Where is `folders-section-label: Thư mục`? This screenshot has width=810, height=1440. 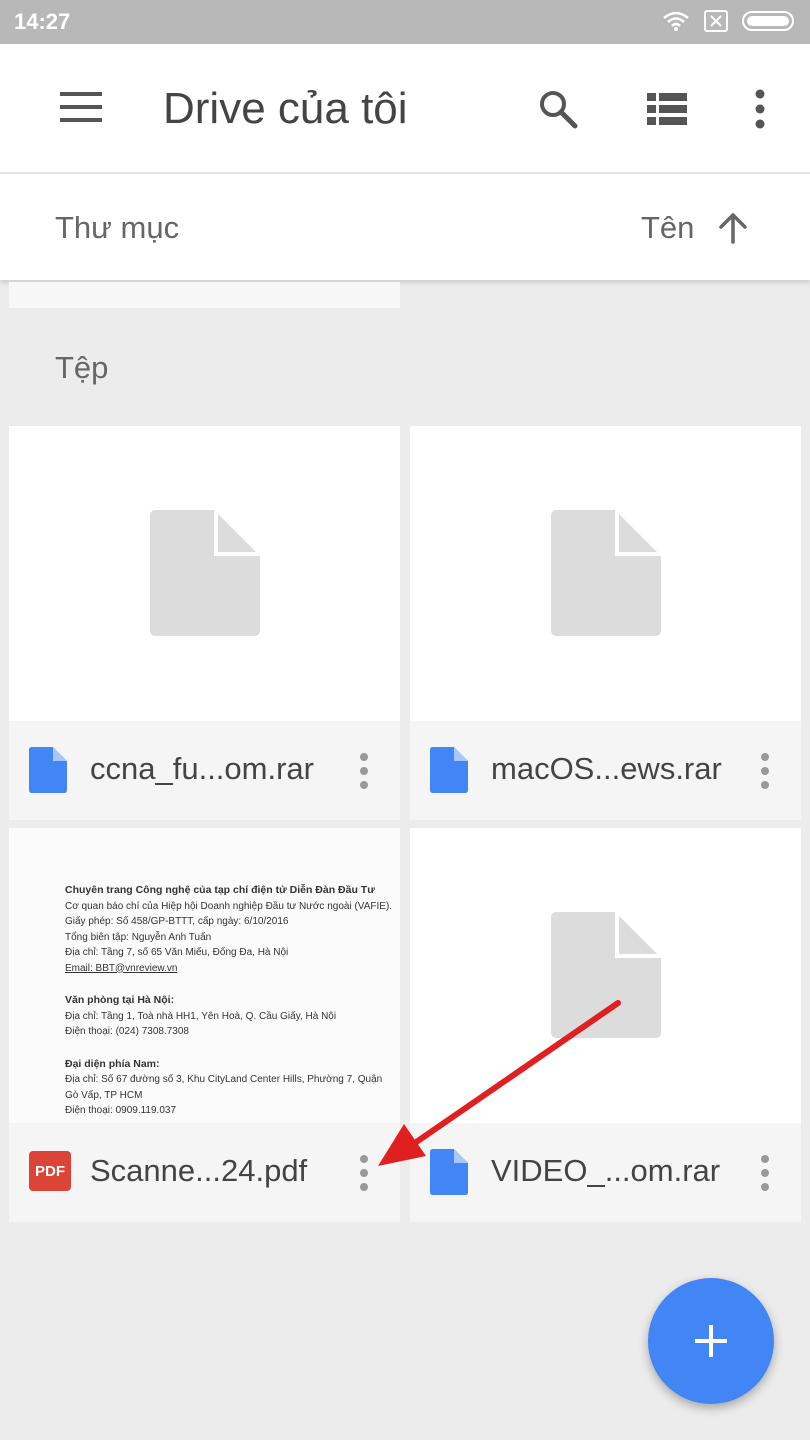
folders-section-label: Thư mục is located at coordinates (117, 227).